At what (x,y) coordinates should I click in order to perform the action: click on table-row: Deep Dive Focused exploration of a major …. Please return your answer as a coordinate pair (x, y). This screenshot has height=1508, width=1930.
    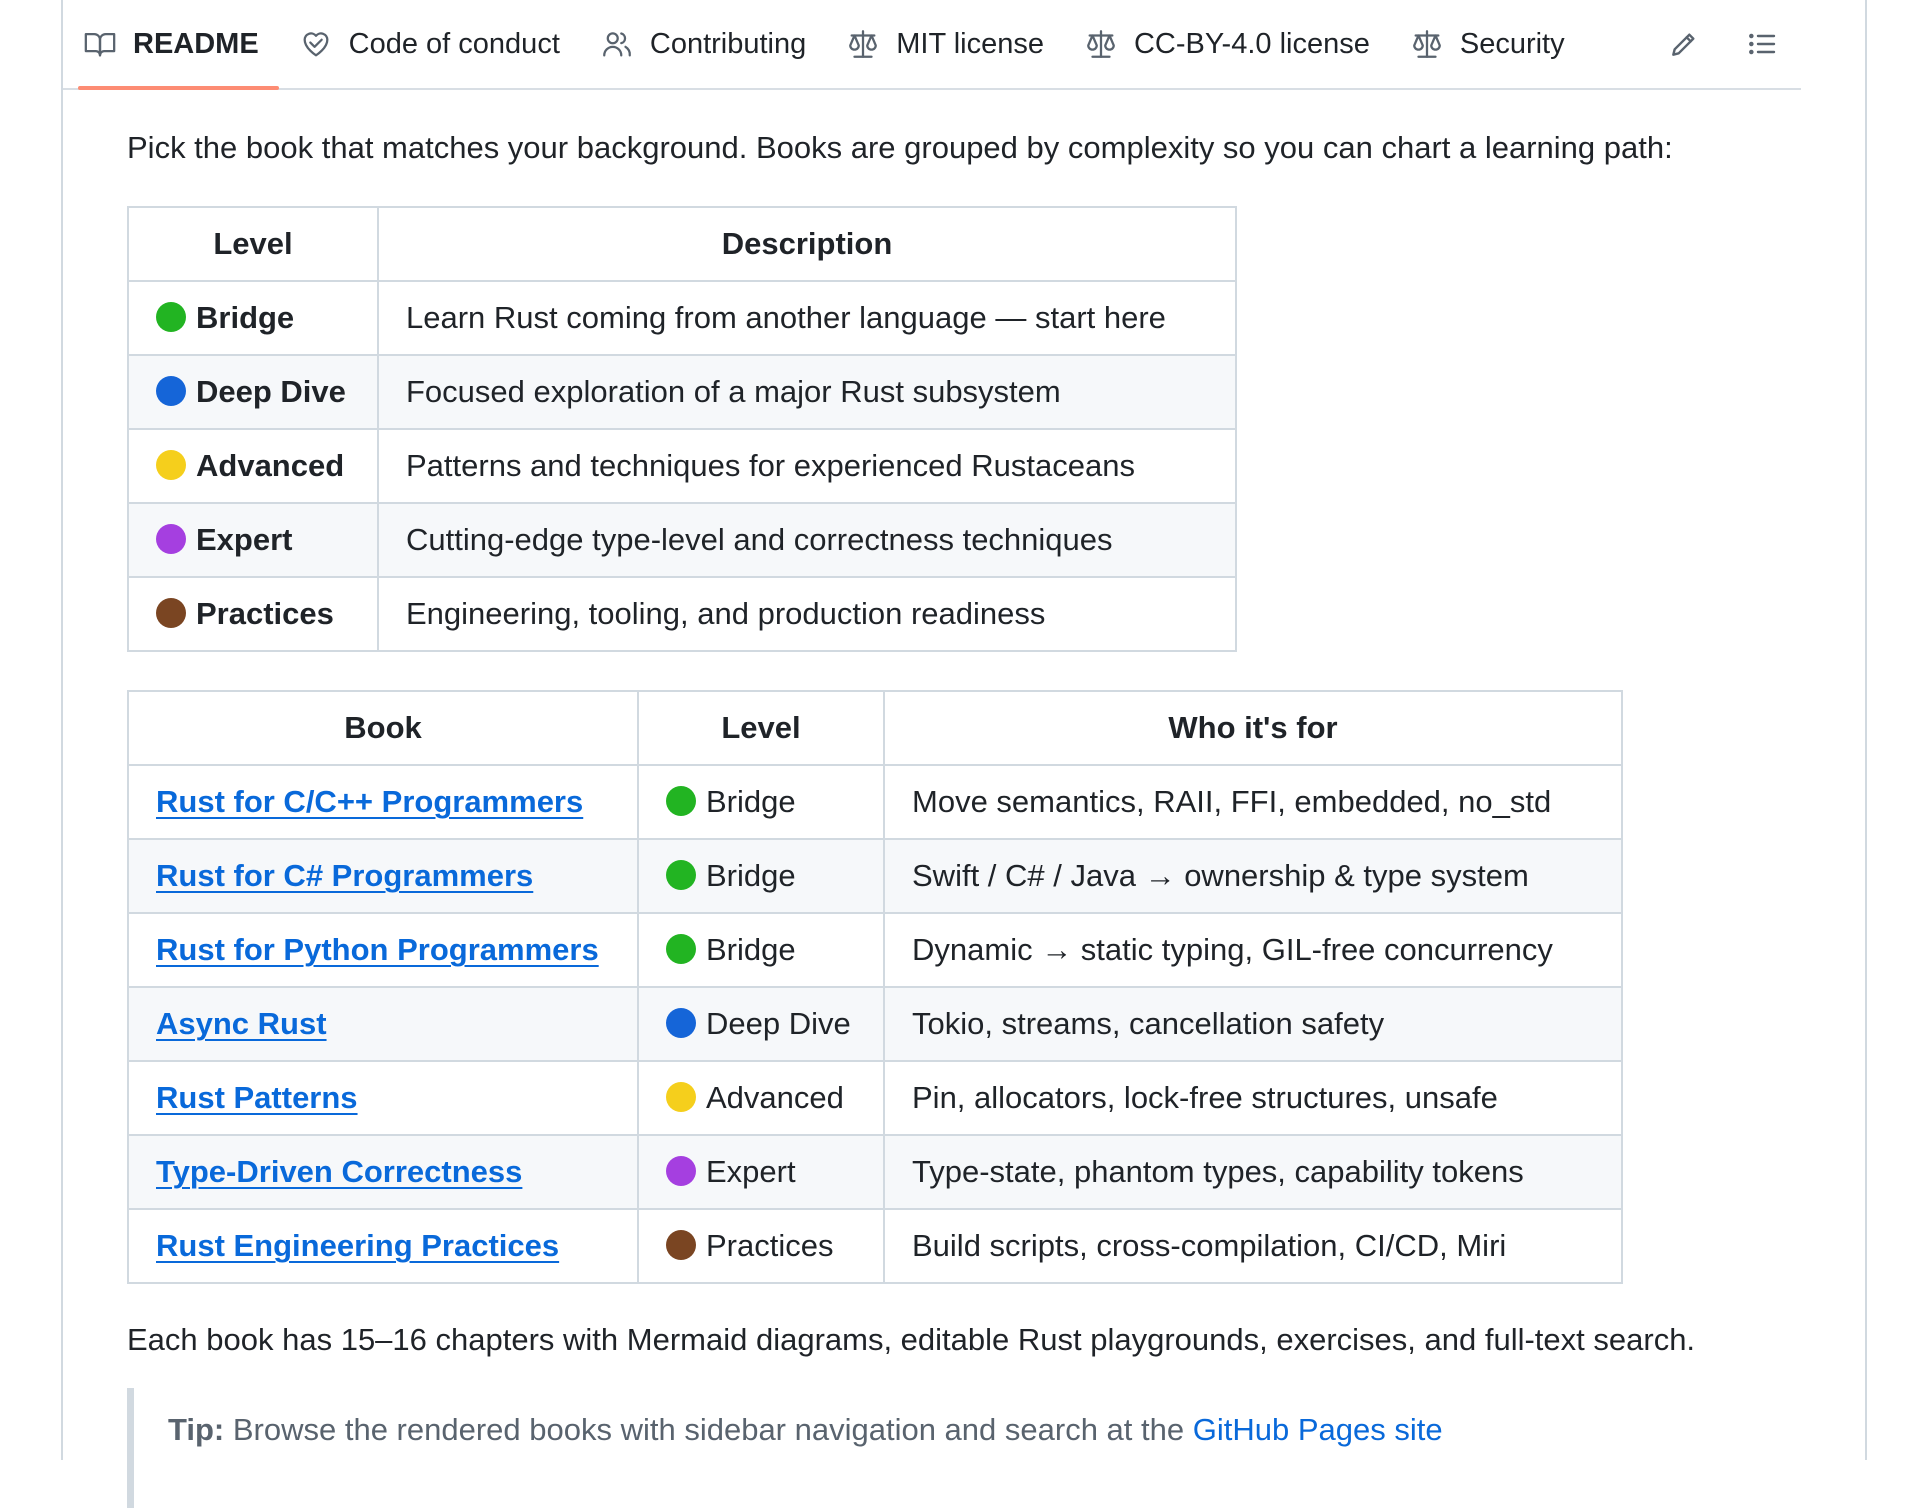
    Looking at the image, I should click on (682, 392).